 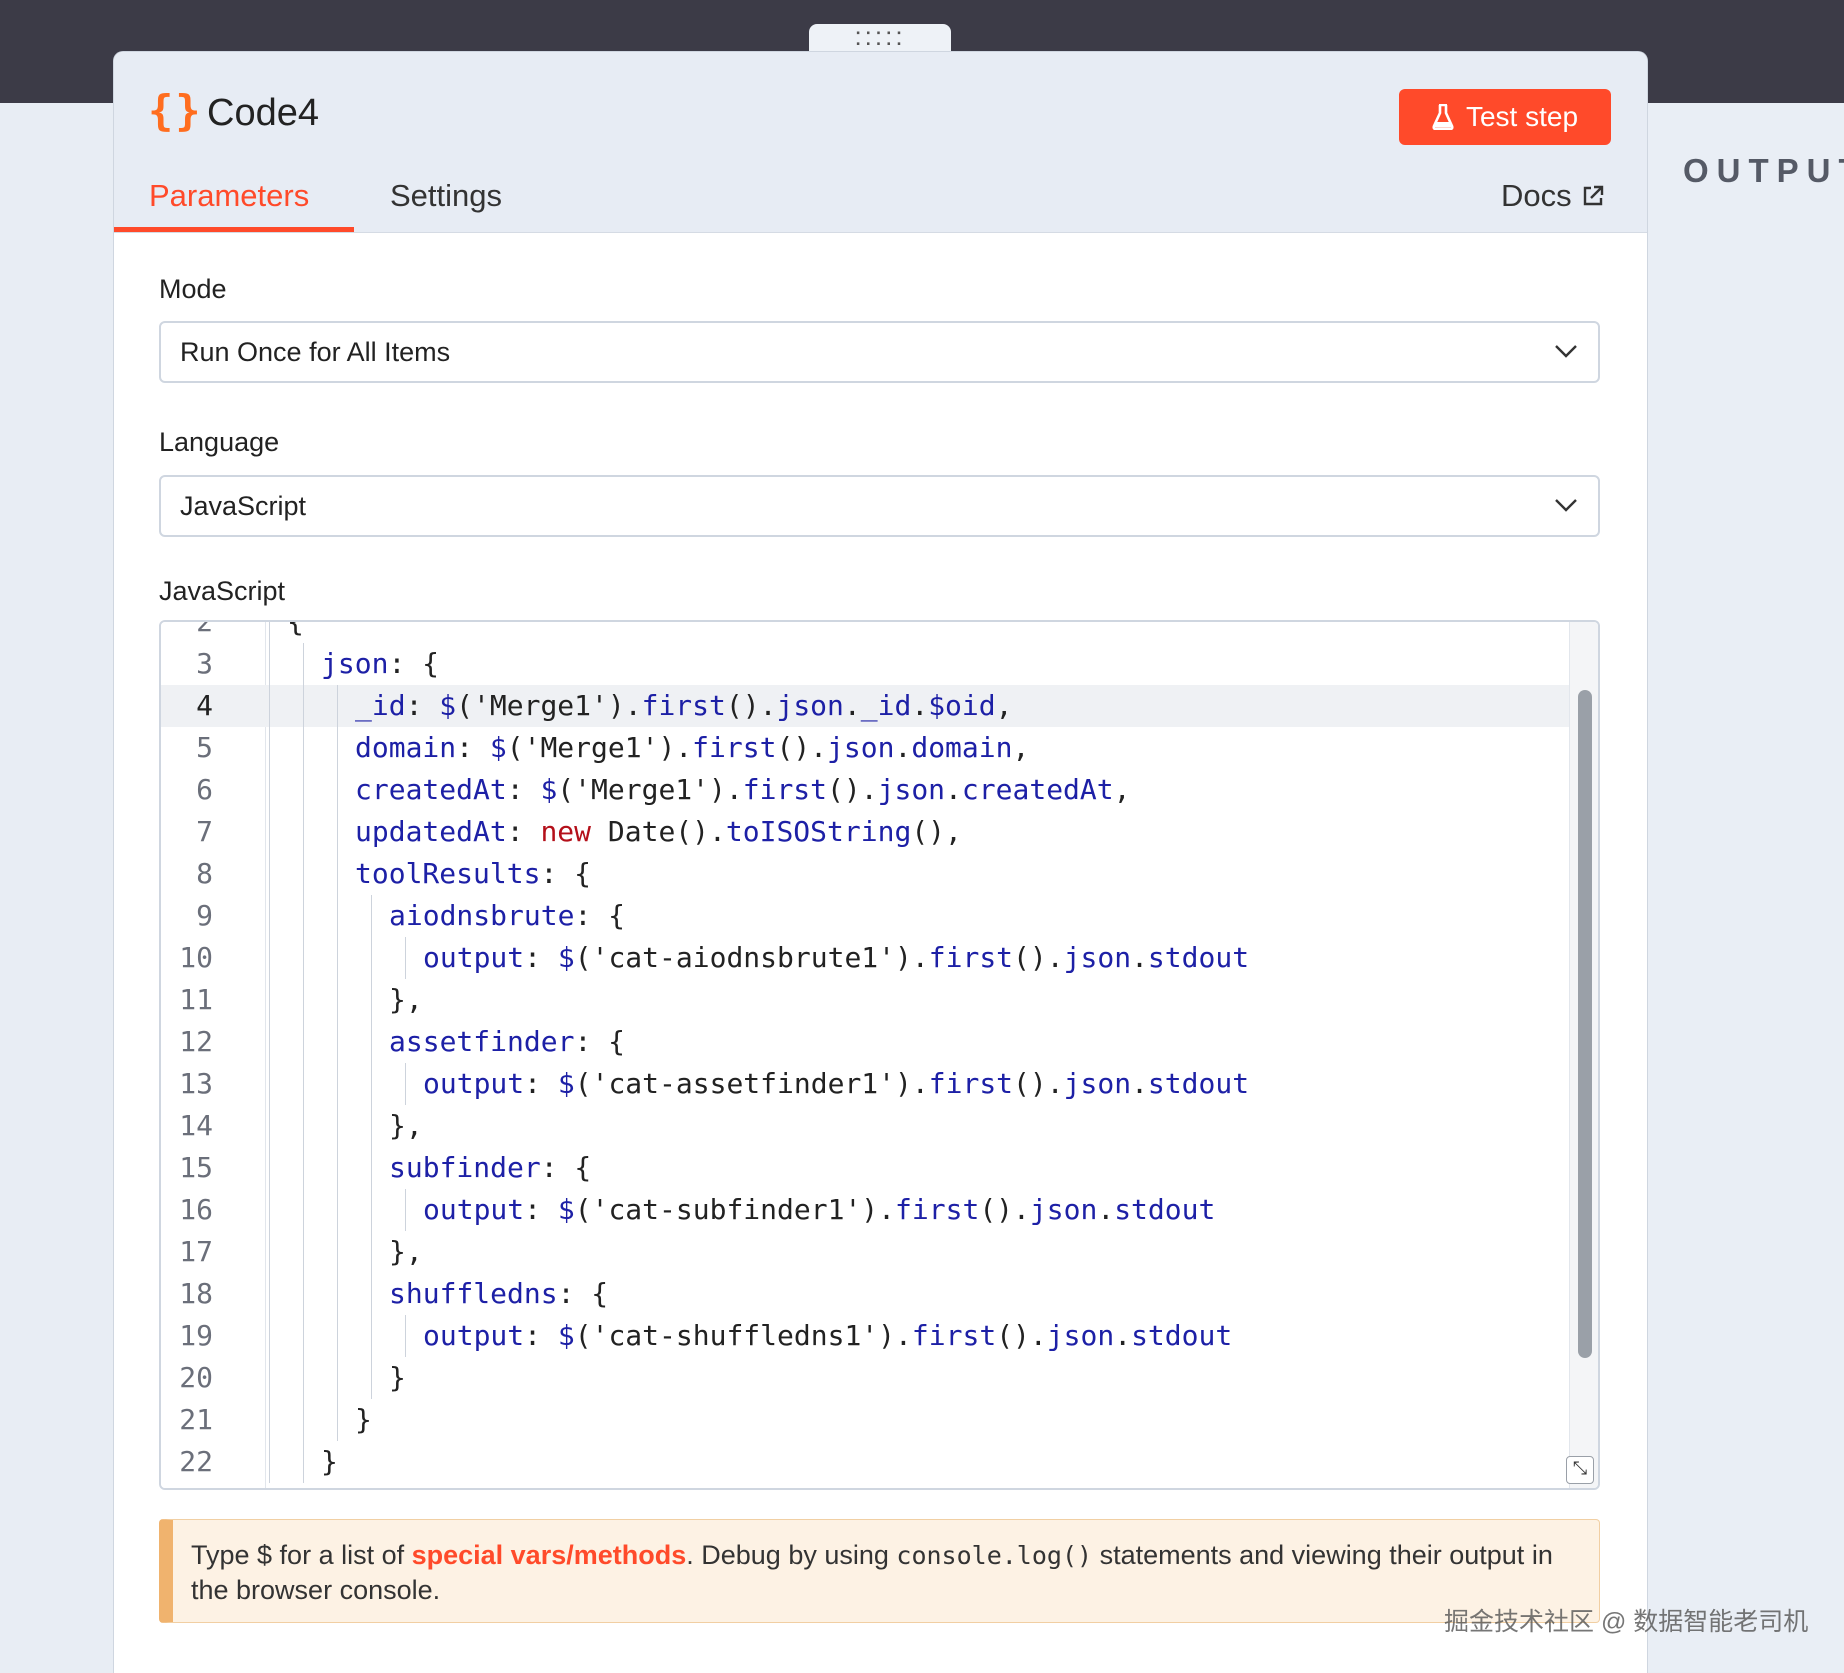 I want to click on code-line: 7 updatedAt: new Date().toISOString(),, so click(x=869, y=832).